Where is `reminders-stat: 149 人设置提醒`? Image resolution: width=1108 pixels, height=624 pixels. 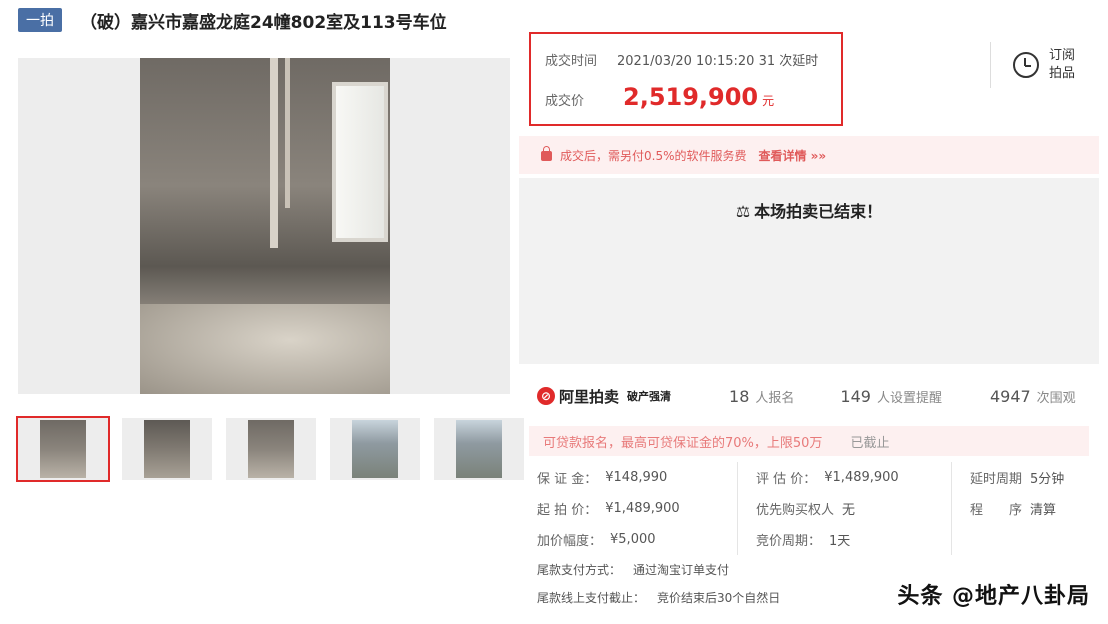
reminders-stat: 149 人设置提醒 is located at coordinates (891, 396).